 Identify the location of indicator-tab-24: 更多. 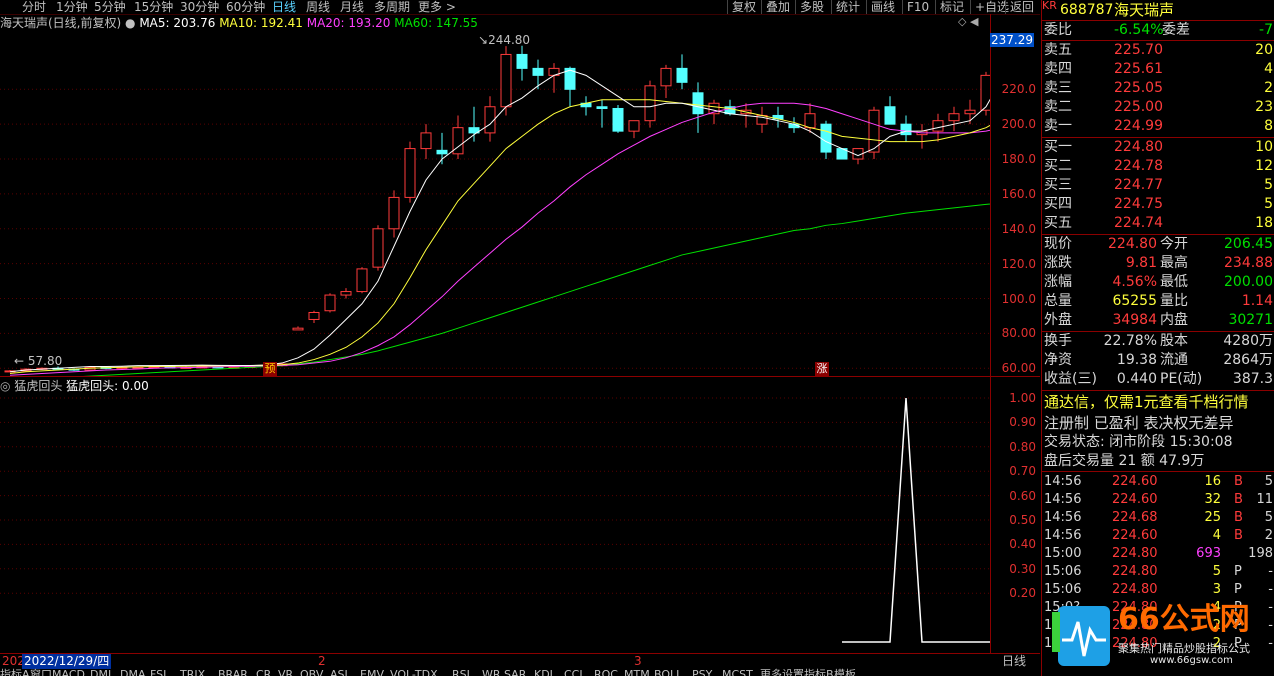
(771, 672).